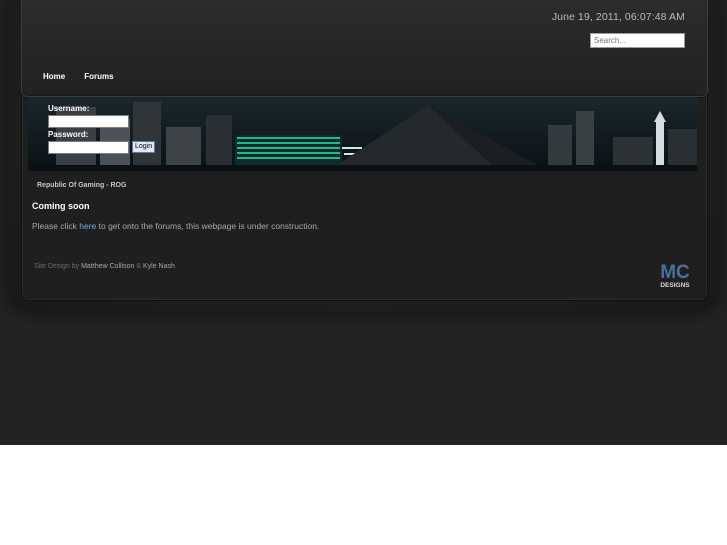 This screenshot has height=545, width=727. I want to click on message-text-before: Please click, so click(56, 226).